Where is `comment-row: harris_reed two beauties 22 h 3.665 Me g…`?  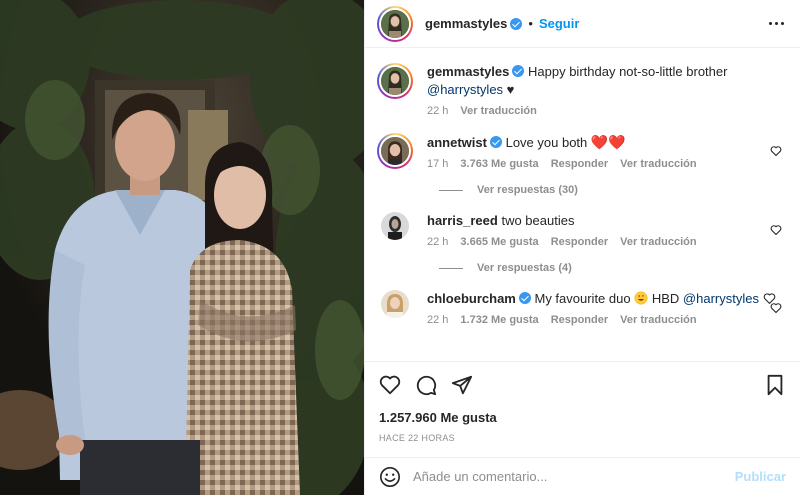
comment-row: harris_reed two beauties 22 h 3.665 Me g… is located at coordinates (582, 230).